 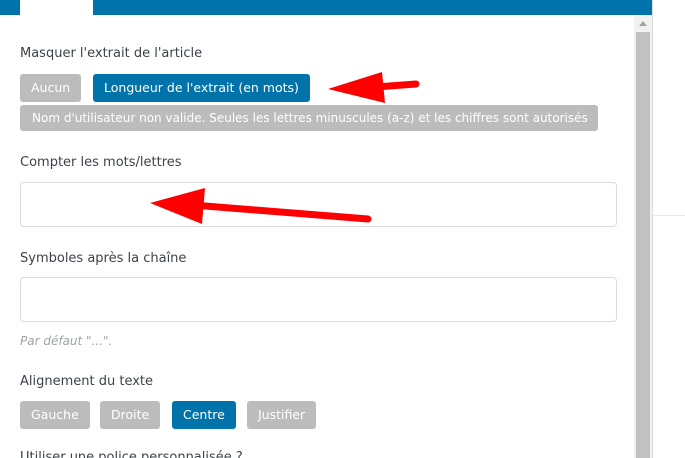 I want to click on symbols-input, so click(x=318, y=299).